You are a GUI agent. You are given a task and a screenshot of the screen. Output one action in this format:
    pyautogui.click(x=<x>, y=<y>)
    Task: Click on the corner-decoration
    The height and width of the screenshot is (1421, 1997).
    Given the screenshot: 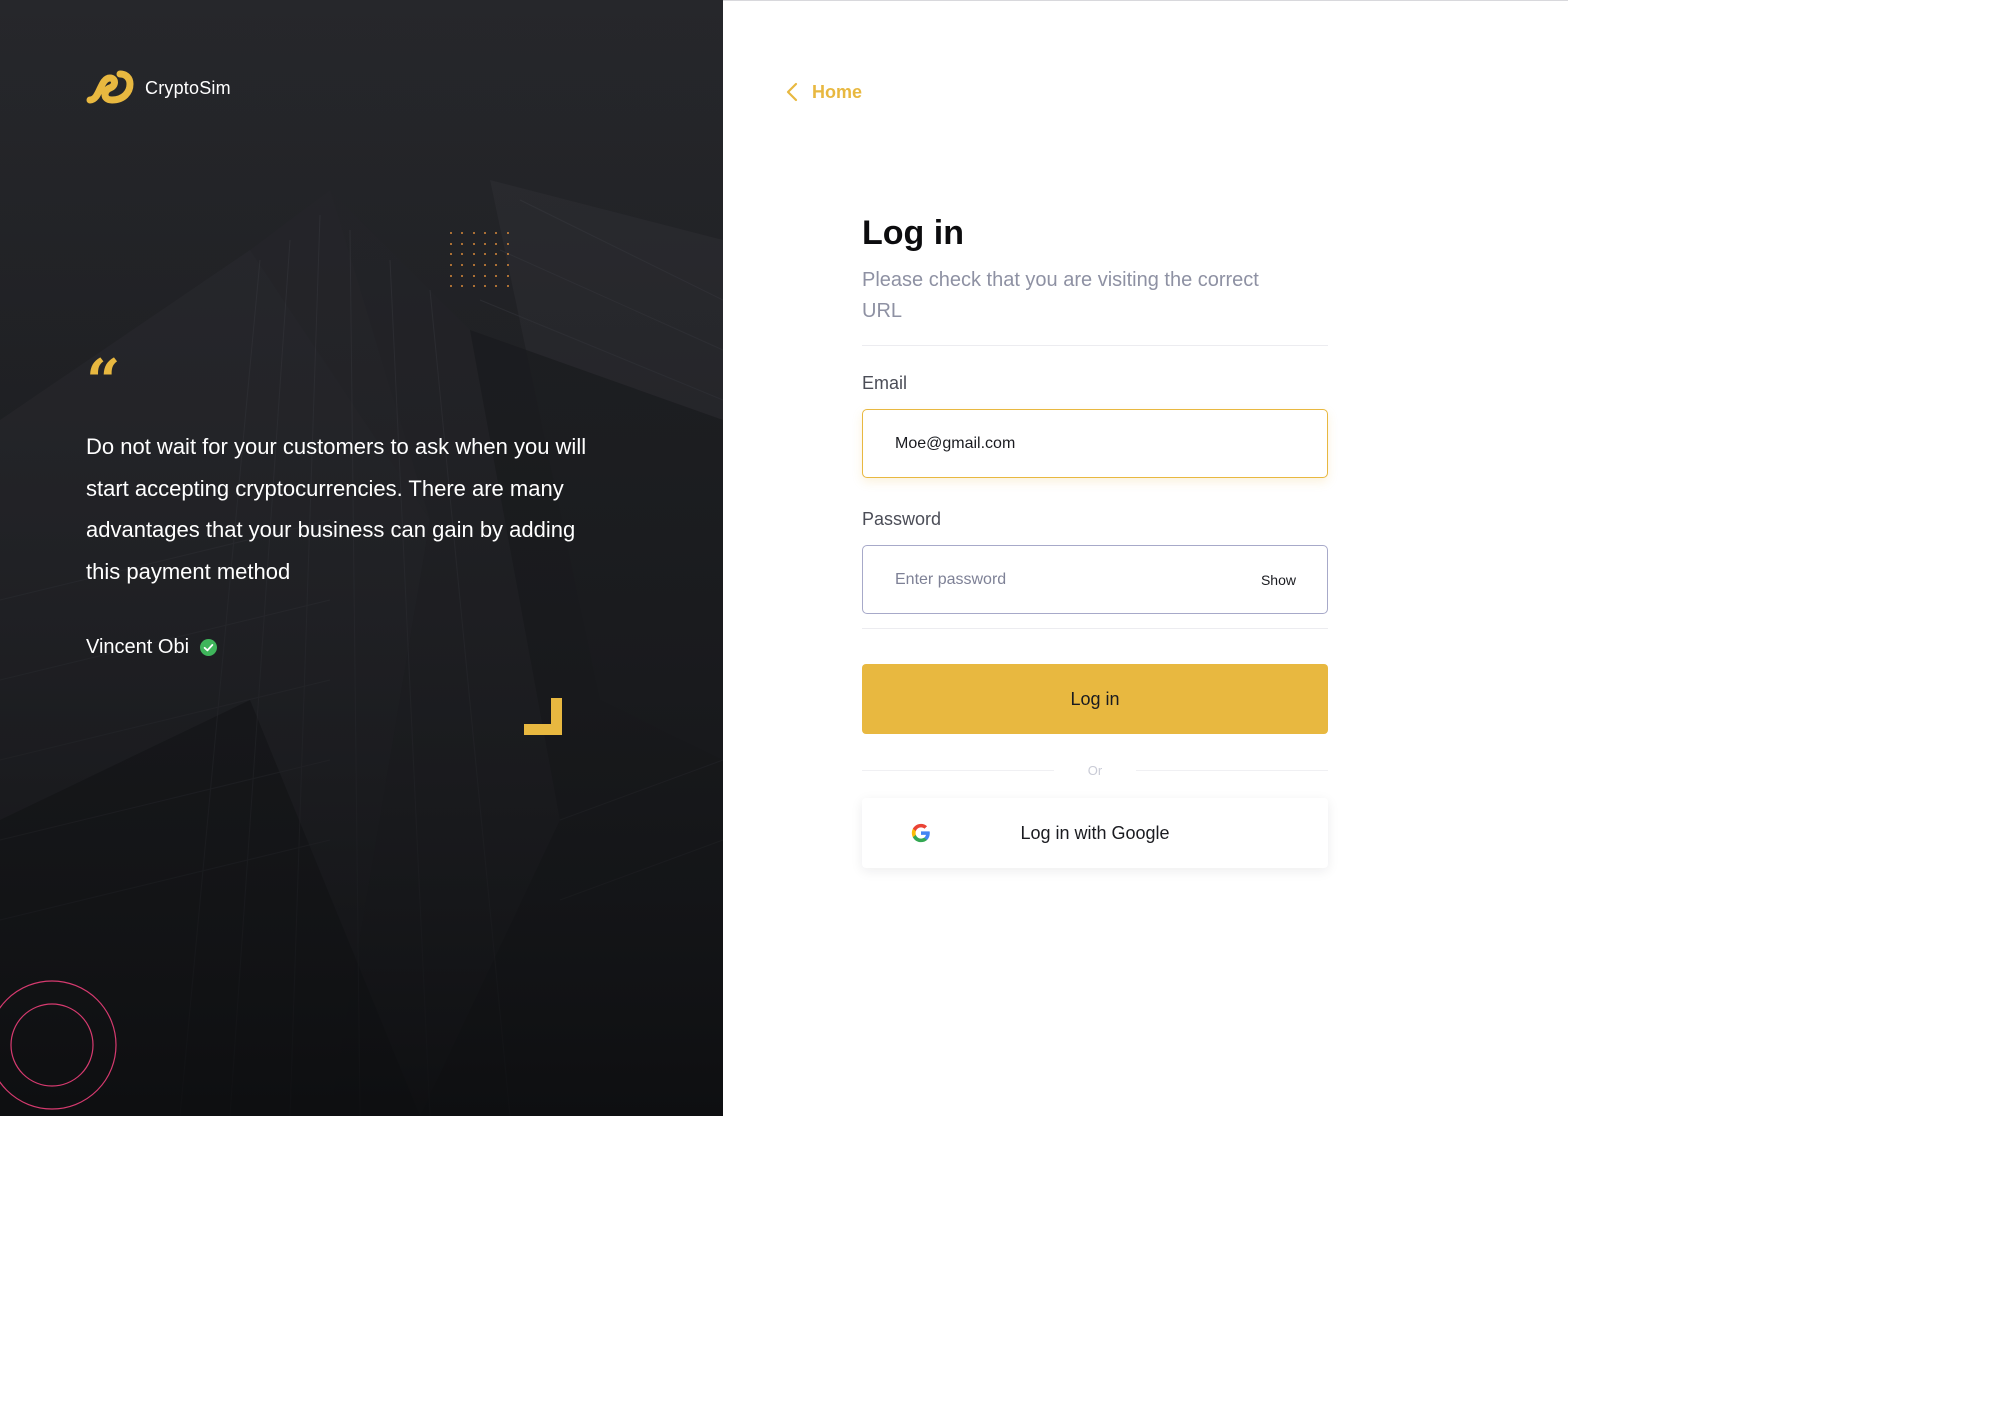 What is the action you would take?
    pyautogui.click(x=543, y=716)
    